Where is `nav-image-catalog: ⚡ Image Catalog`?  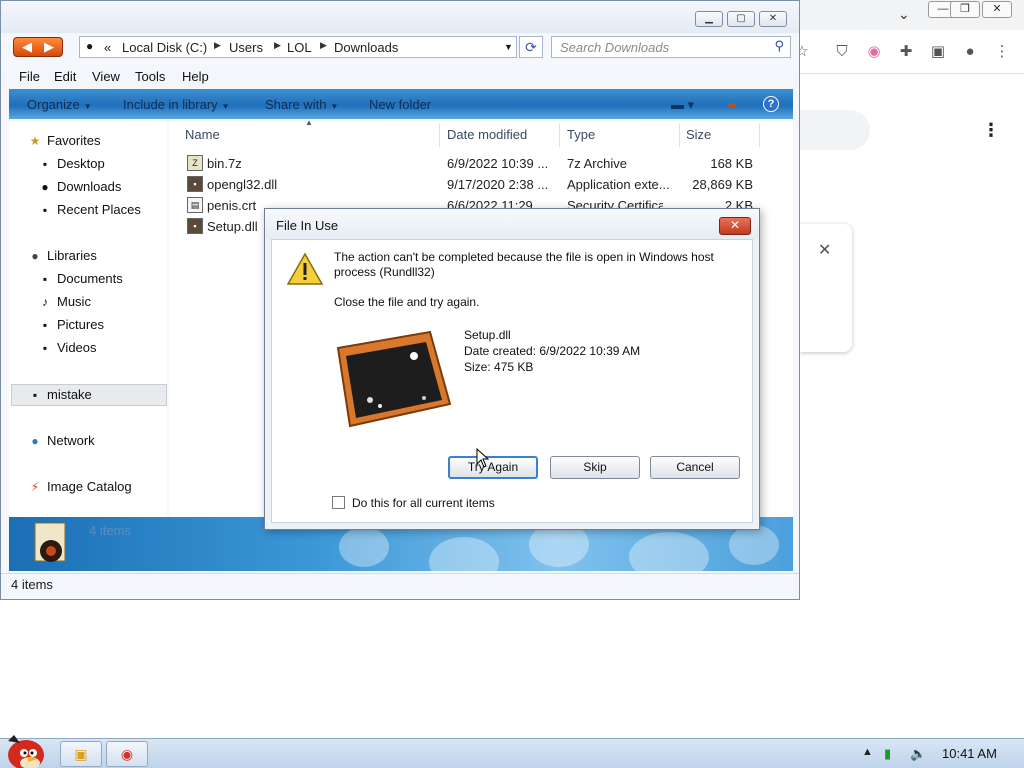
nav-image-catalog: ⚡ Image Catalog is located at coordinates (79, 487).